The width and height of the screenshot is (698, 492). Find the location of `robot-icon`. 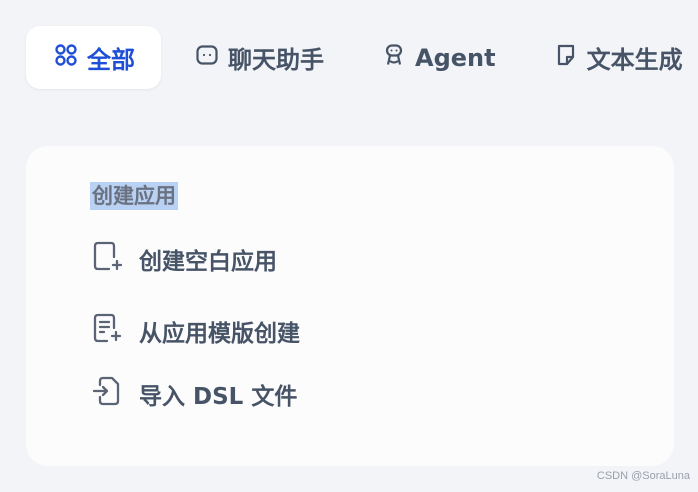

robot-icon is located at coordinates (394, 58).